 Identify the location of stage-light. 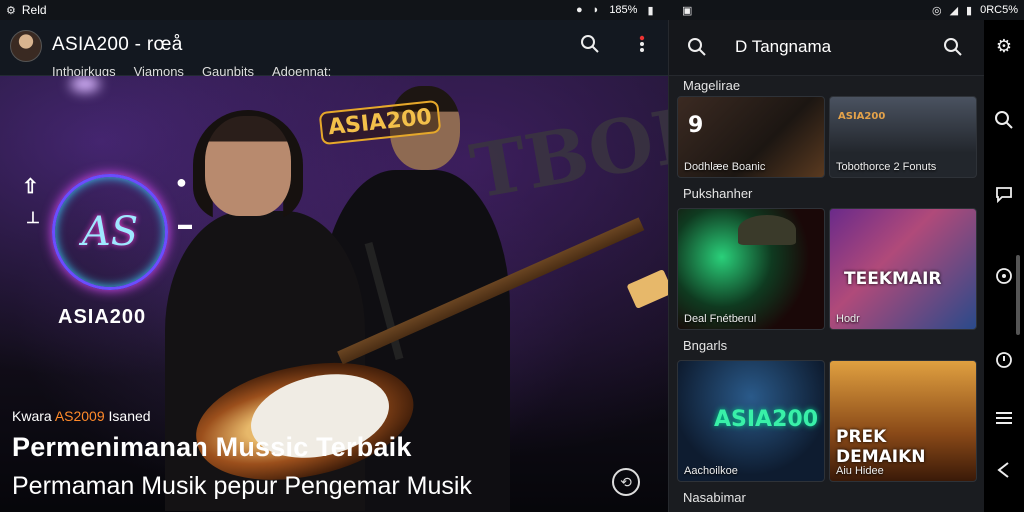
(85, 84).